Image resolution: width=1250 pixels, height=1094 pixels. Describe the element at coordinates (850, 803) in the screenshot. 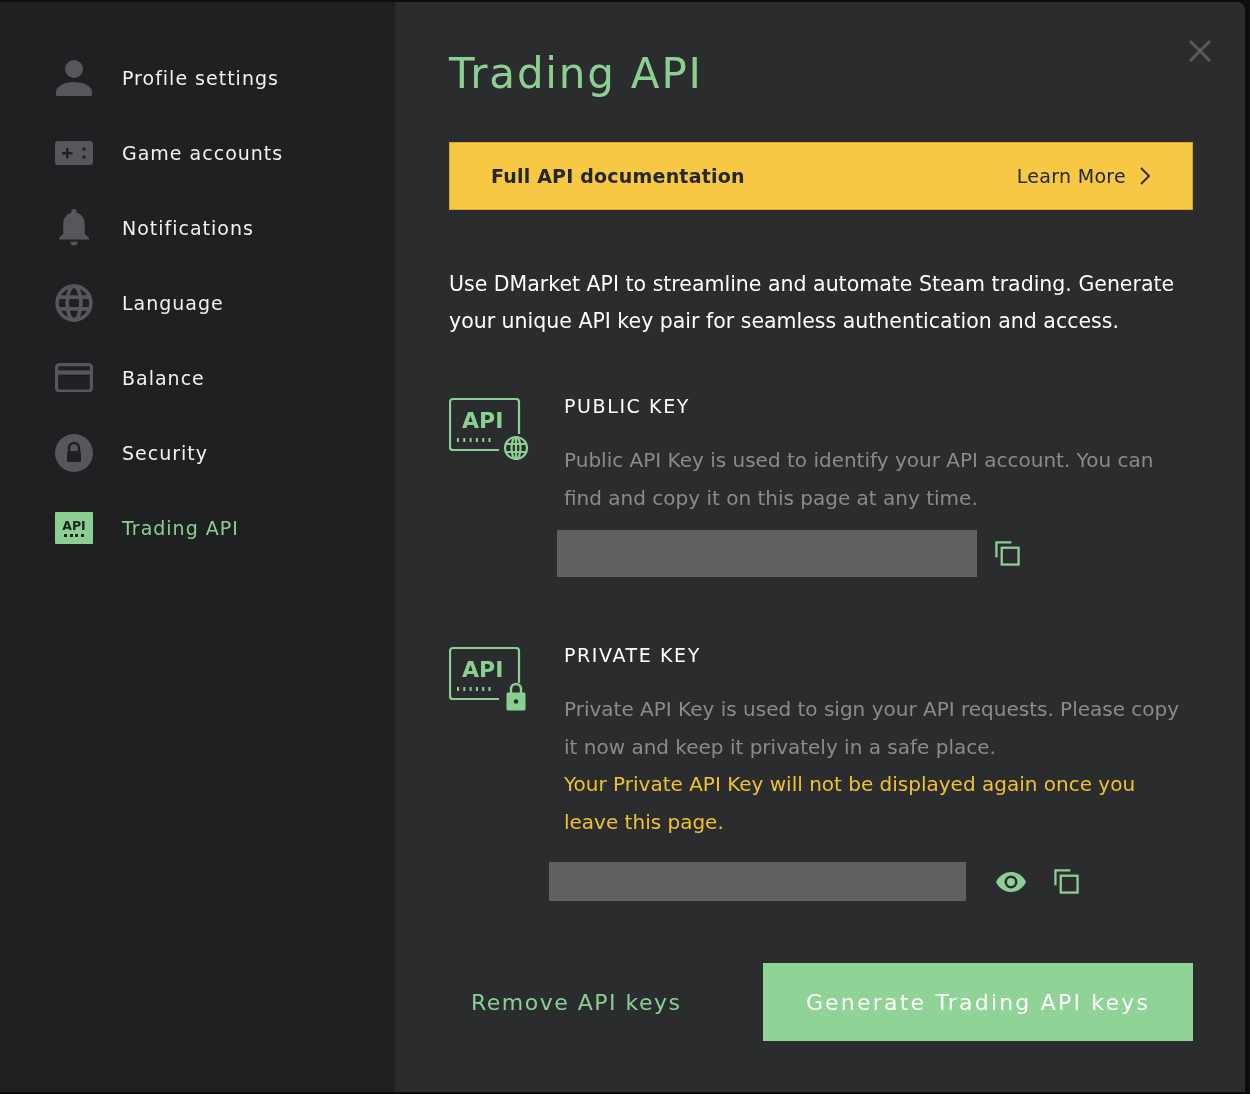

I see `private-key-warning: Your Private API Key will not be displayed again once you leave this page.` at that location.